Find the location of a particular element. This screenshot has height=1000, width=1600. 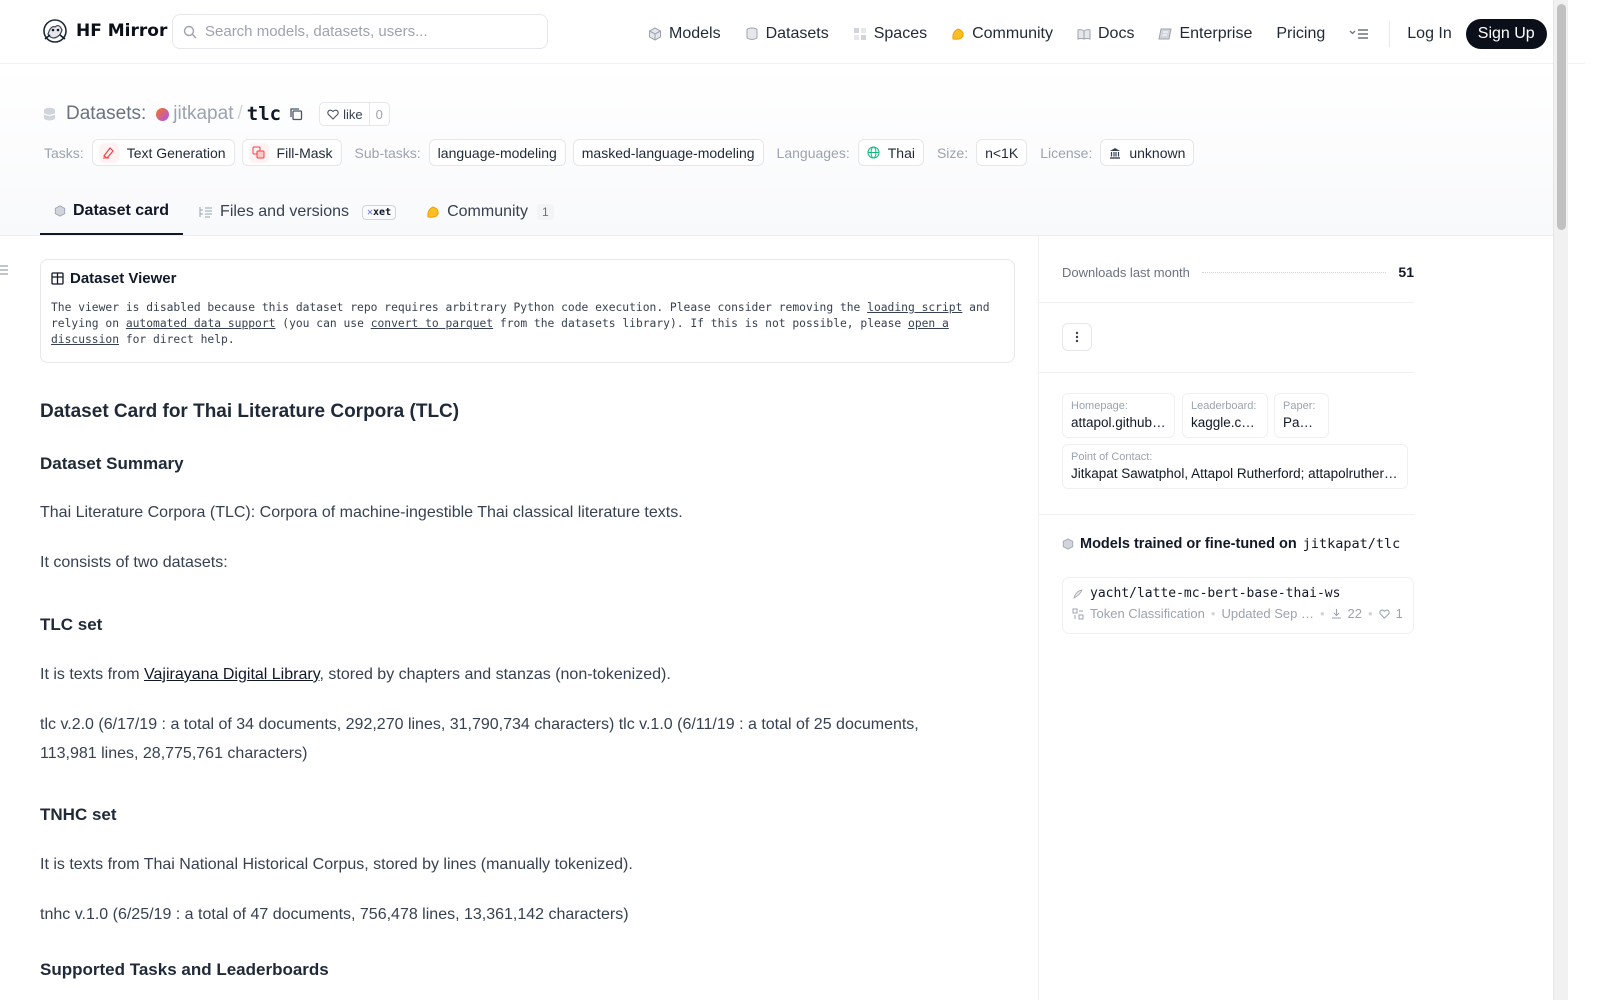

enterprise-icon is located at coordinates (1165, 34).